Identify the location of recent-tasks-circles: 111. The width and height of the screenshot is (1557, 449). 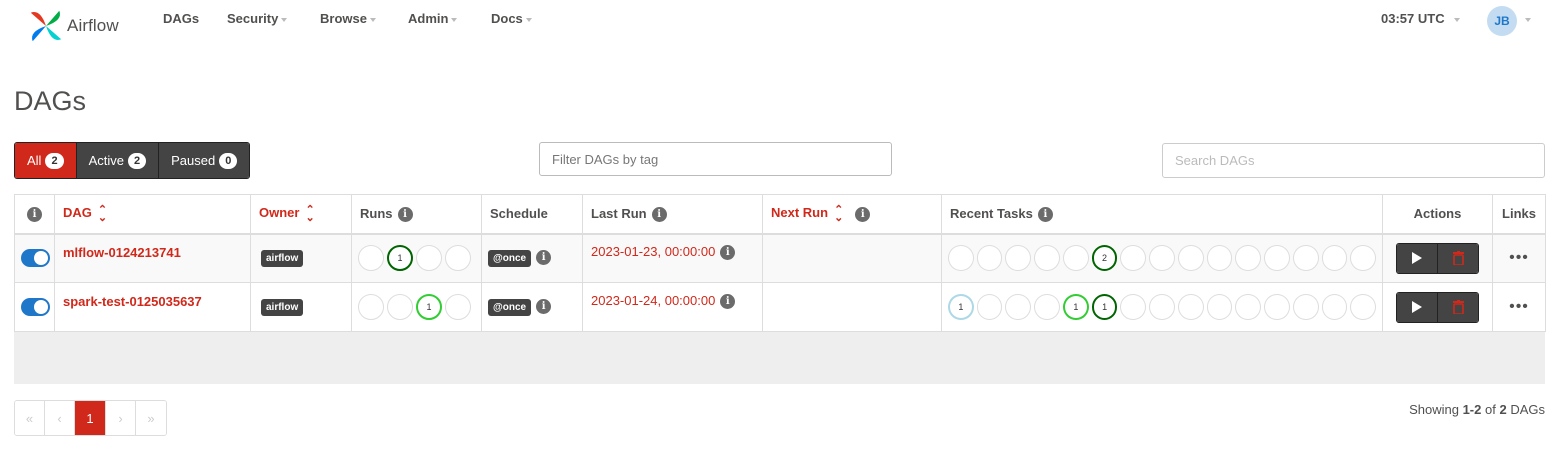
(1162, 307).